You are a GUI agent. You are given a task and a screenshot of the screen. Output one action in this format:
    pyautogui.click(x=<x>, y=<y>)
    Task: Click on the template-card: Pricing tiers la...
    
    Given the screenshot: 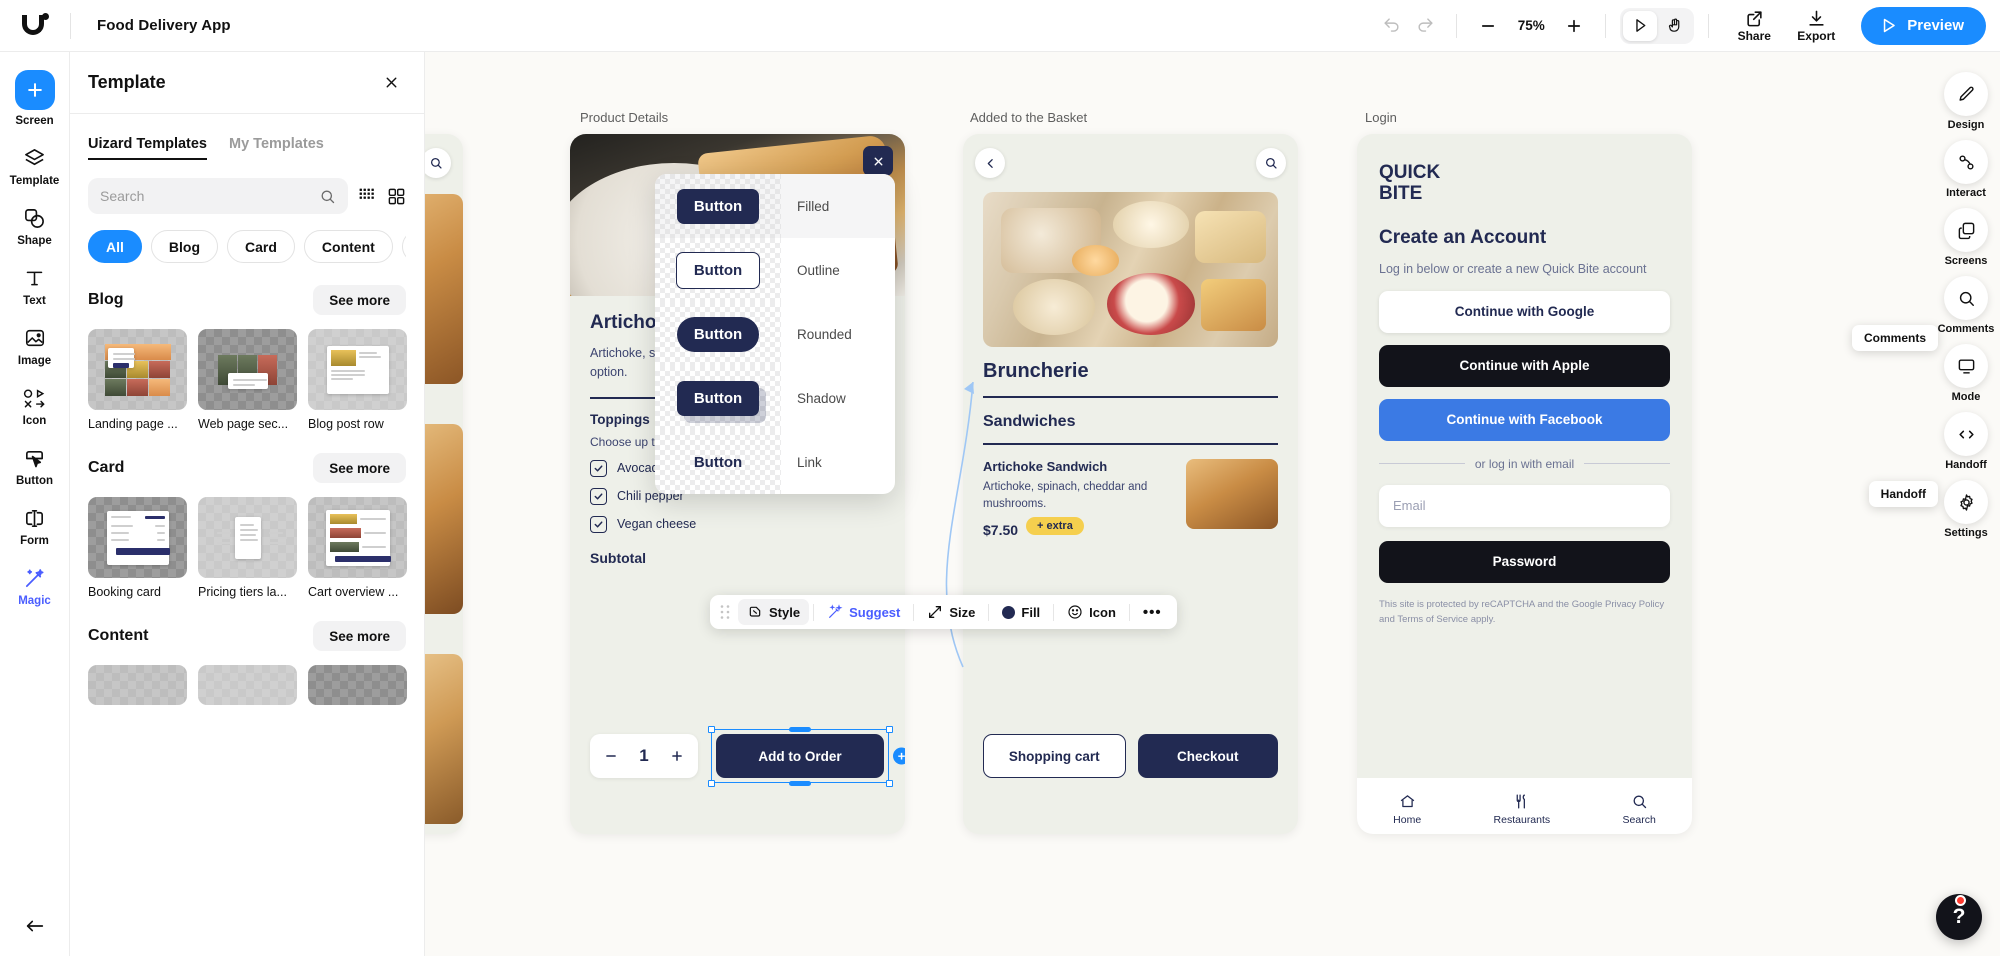 What is the action you would take?
    pyautogui.click(x=247, y=548)
    